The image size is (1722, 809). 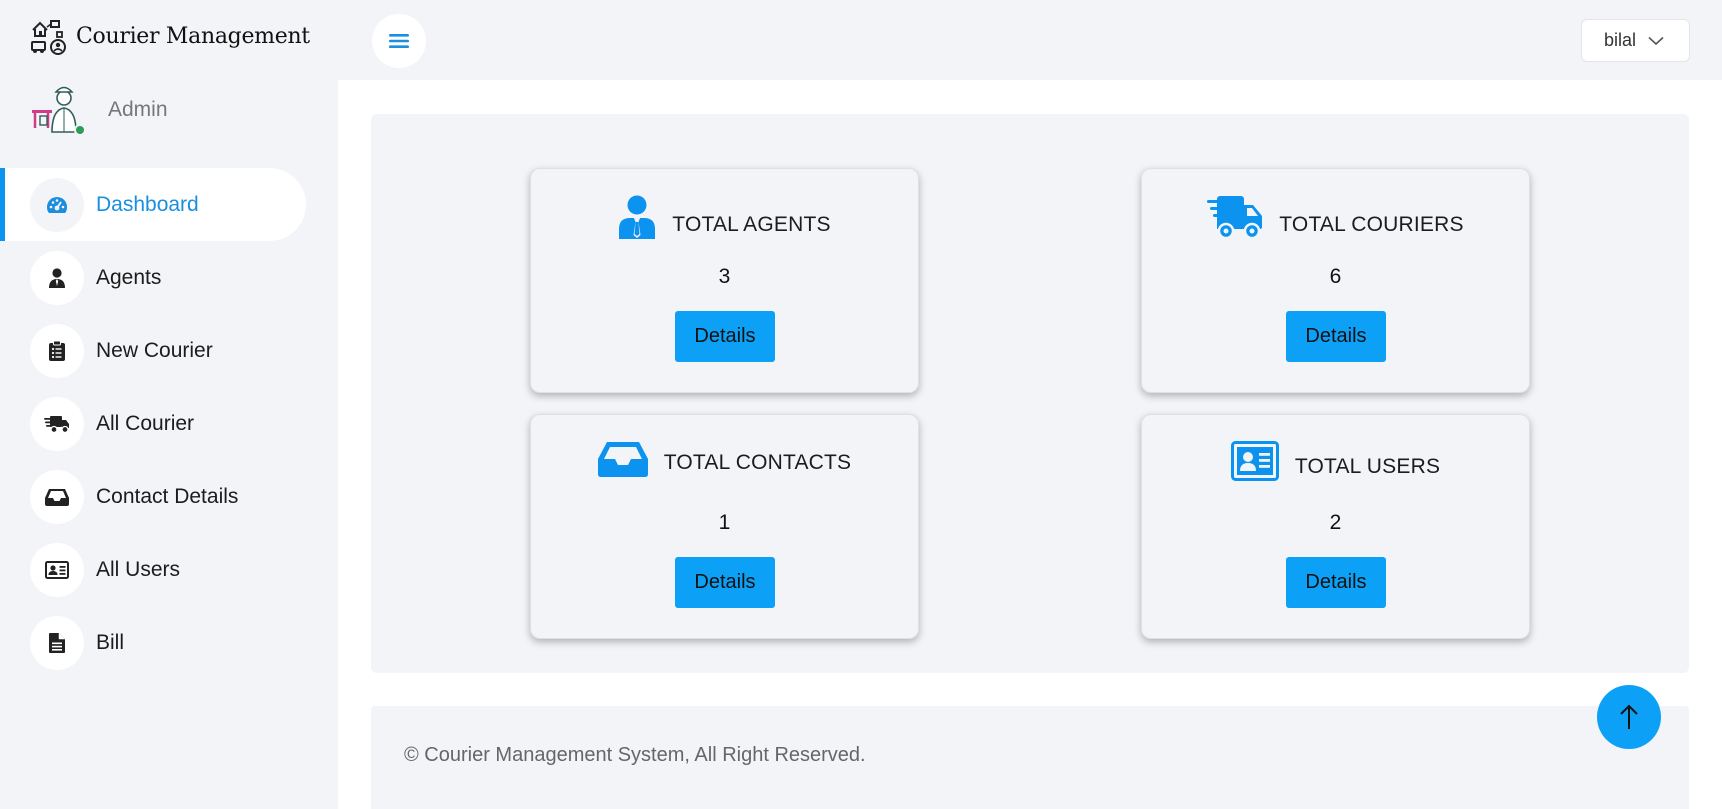 I want to click on card-title: TOTAL CONTACTS, so click(x=757, y=462).